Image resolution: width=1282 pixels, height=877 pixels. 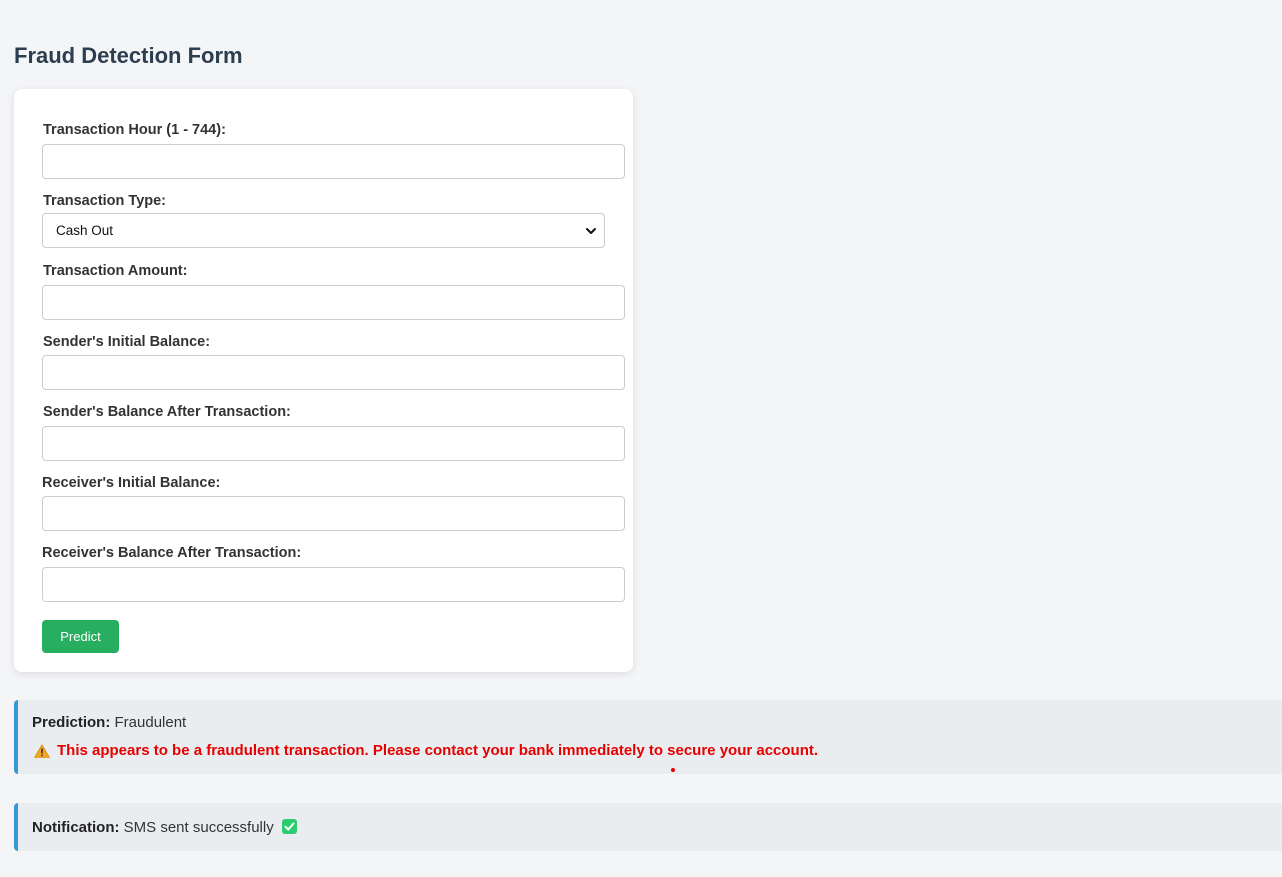 I want to click on notification-value: SMS sent successfully, so click(x=198, y=827).